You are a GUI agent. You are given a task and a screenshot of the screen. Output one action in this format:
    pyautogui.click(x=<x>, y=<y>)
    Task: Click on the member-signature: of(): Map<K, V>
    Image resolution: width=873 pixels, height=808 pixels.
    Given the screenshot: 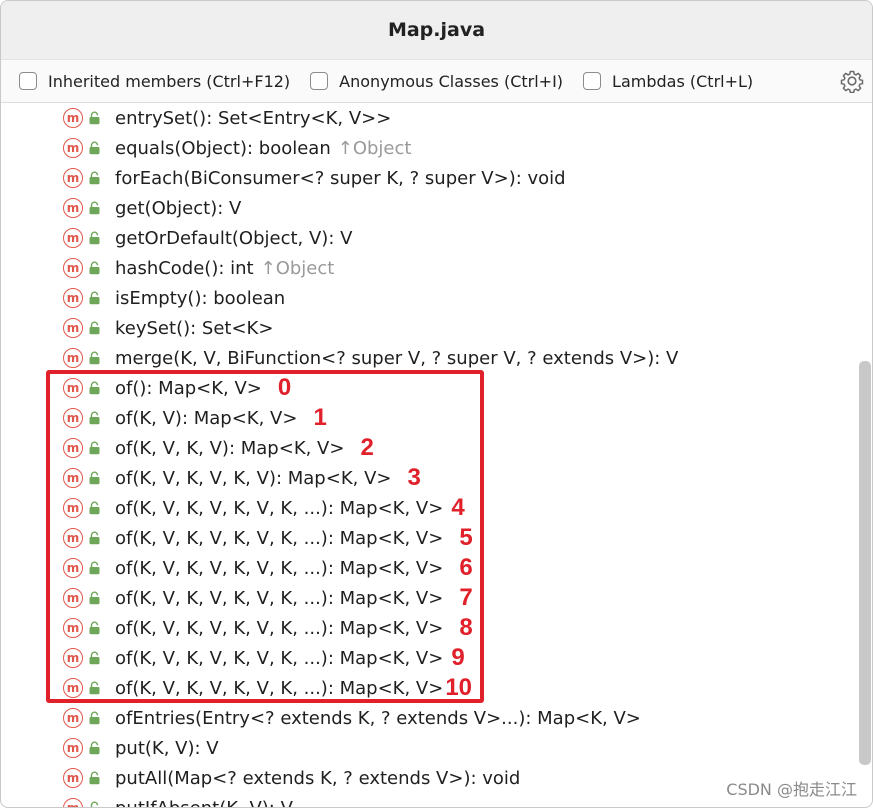 What is the action you would take?
    pyautogui.click(x=188, y=388)
    